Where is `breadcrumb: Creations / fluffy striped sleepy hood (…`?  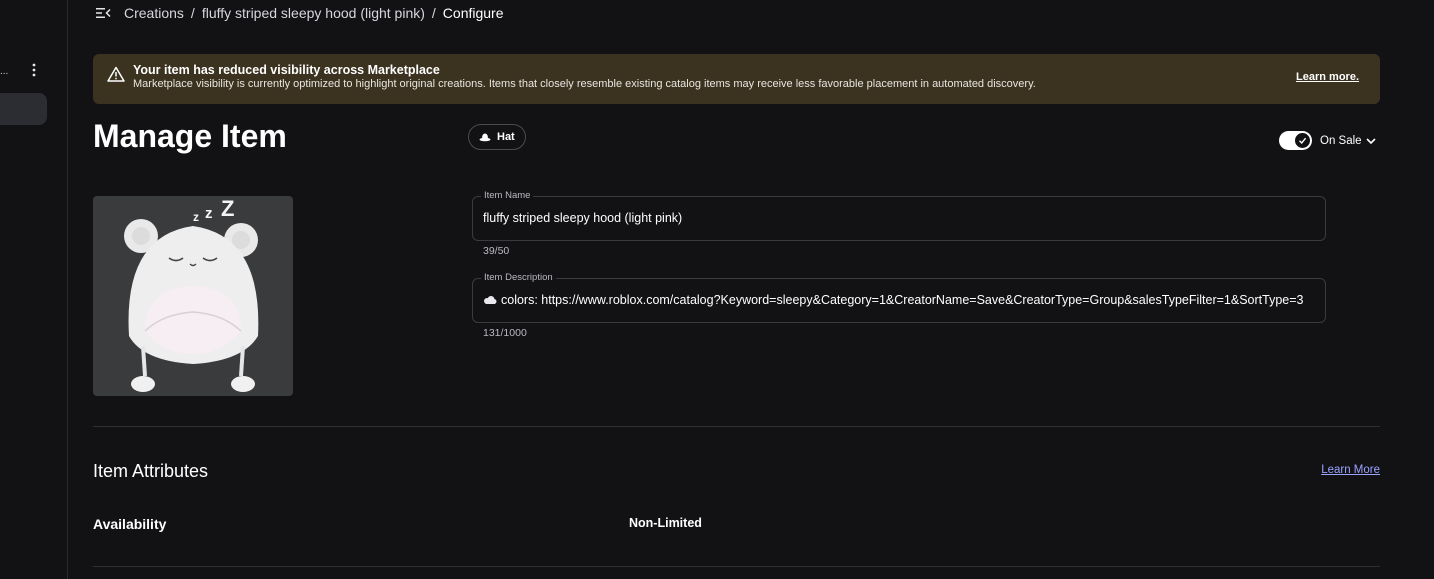
breadcrumb: Creations / fluffy striped sleepy hood (… is located at coordinates (299, 13).